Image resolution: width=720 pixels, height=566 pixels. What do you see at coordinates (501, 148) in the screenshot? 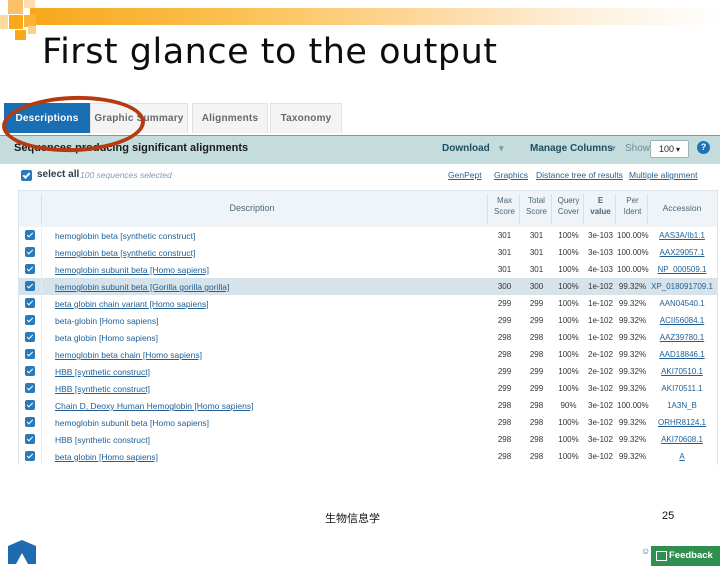
I see `download-chevron-down-icon: ▾` at bounding box center [501, 148].